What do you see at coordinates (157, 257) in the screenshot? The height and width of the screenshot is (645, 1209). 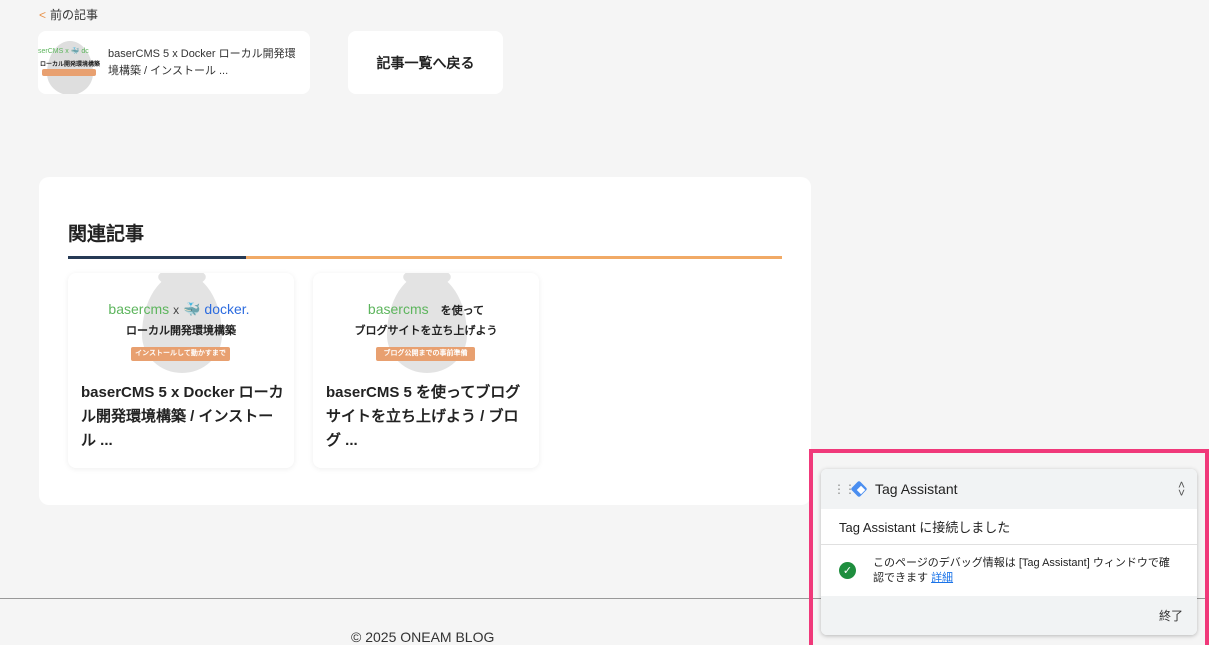 I see `heading-underline-accent` at bounding box center [157, 257].